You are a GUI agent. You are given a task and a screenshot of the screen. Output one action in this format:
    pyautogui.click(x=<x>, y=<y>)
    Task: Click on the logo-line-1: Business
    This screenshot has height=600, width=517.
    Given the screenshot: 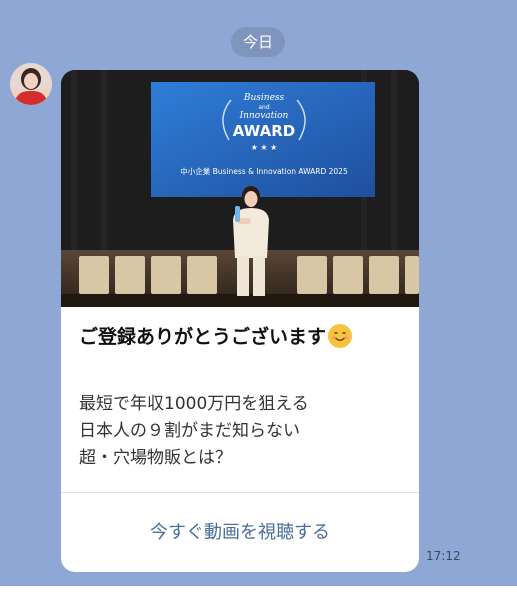 What is the action you would take?
    pyautogui.click(x=264, y=98)
    